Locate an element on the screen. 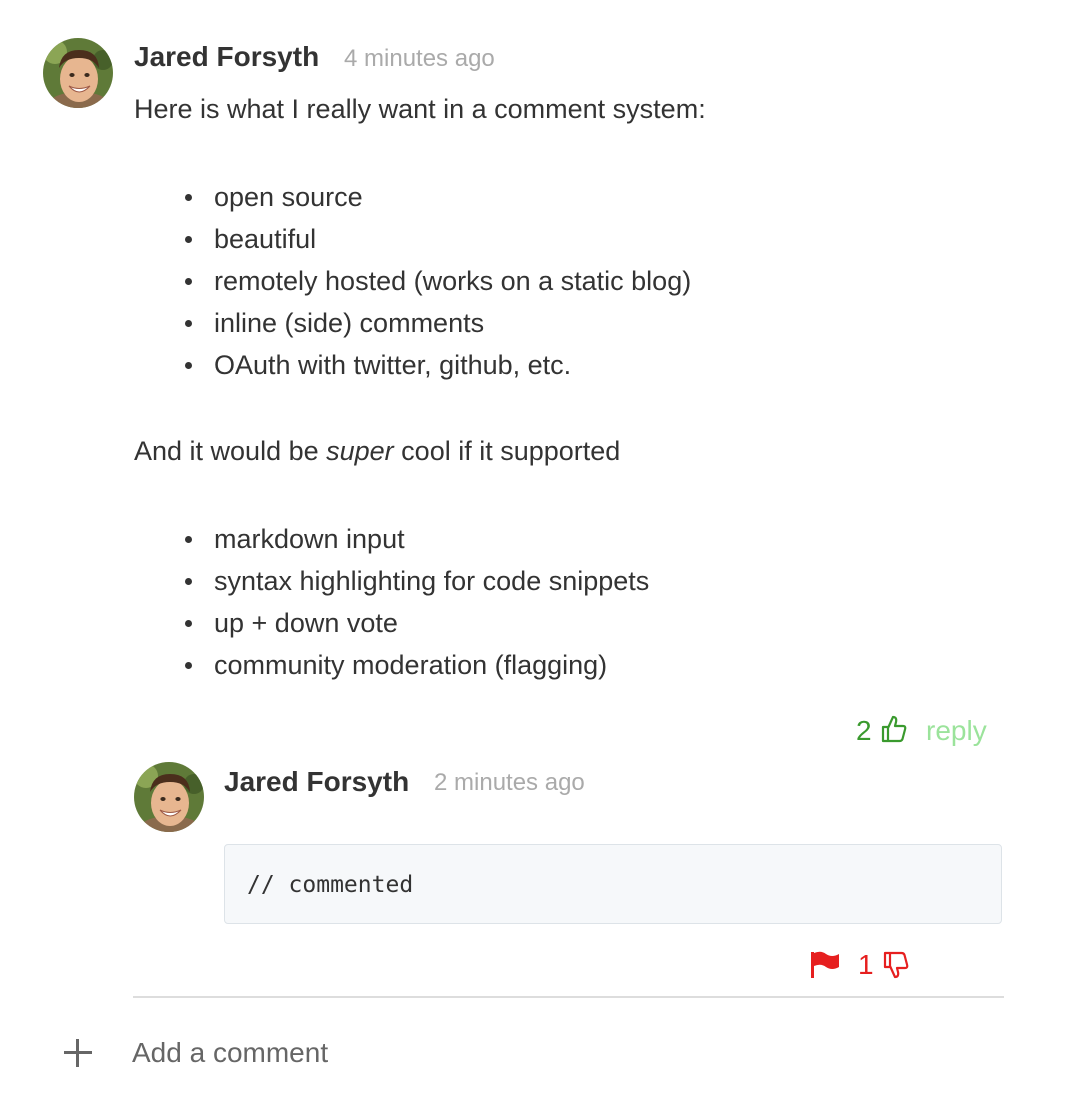 This screenshot has height=1118, width=1066. divider is located at coordinates (568, 997).